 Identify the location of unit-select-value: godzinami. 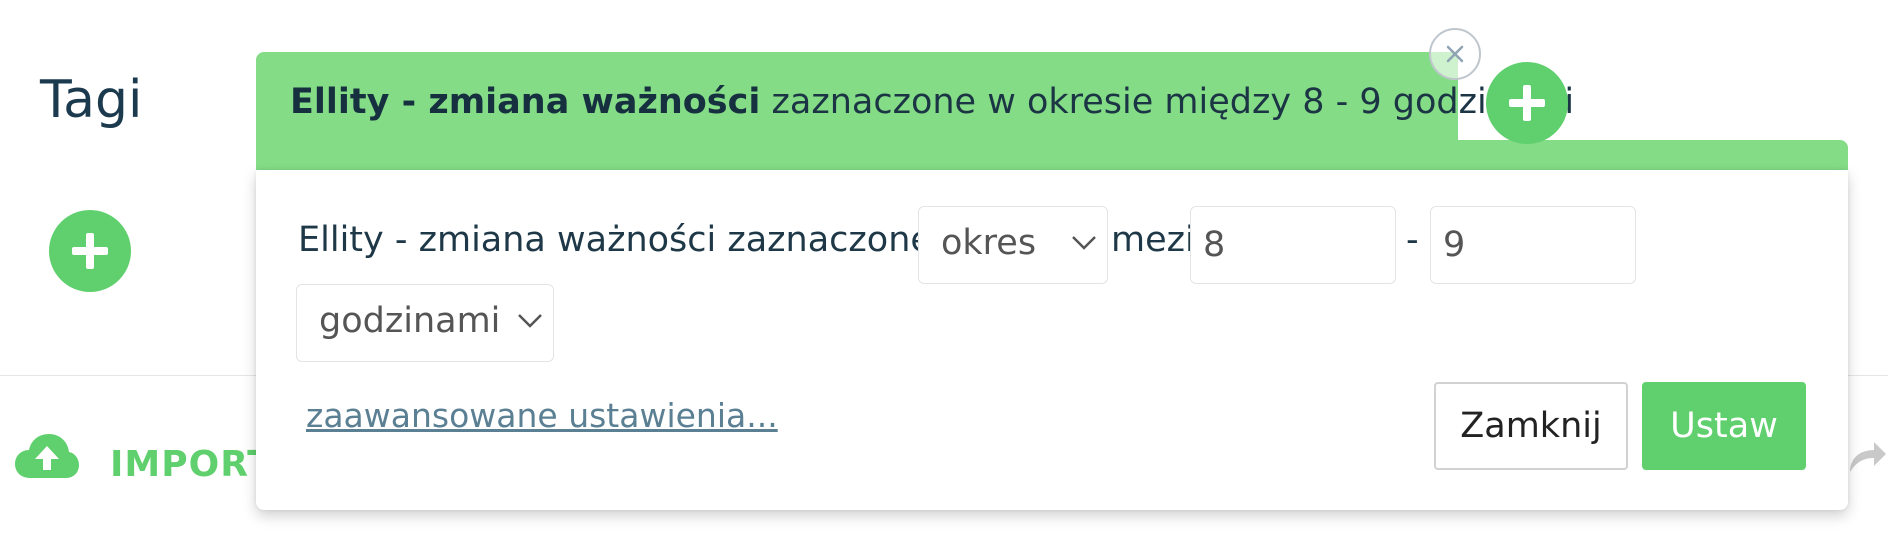
(410, 321).